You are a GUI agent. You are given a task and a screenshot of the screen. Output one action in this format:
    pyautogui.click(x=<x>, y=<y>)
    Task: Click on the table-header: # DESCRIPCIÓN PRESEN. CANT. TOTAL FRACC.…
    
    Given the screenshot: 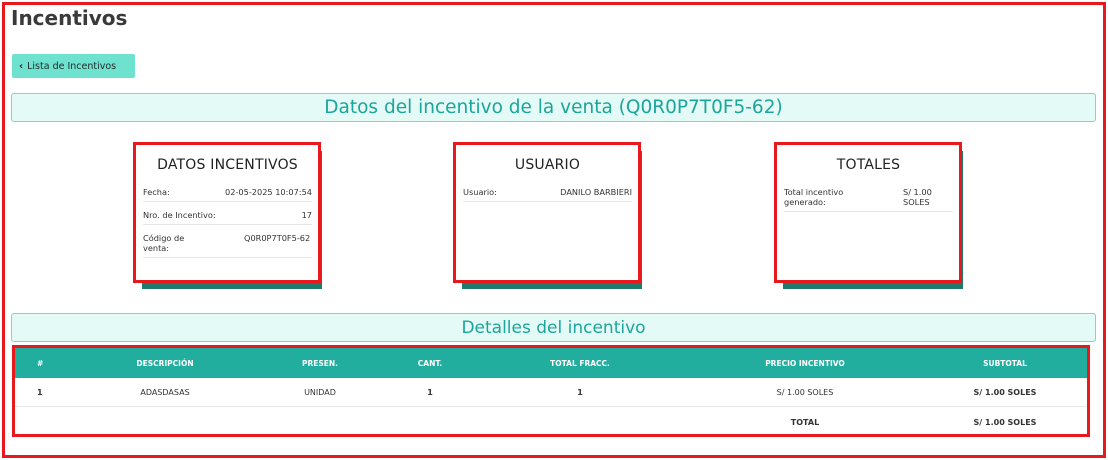 What is the action you would take?
    pyautogui.click(x=551, y=363)
    